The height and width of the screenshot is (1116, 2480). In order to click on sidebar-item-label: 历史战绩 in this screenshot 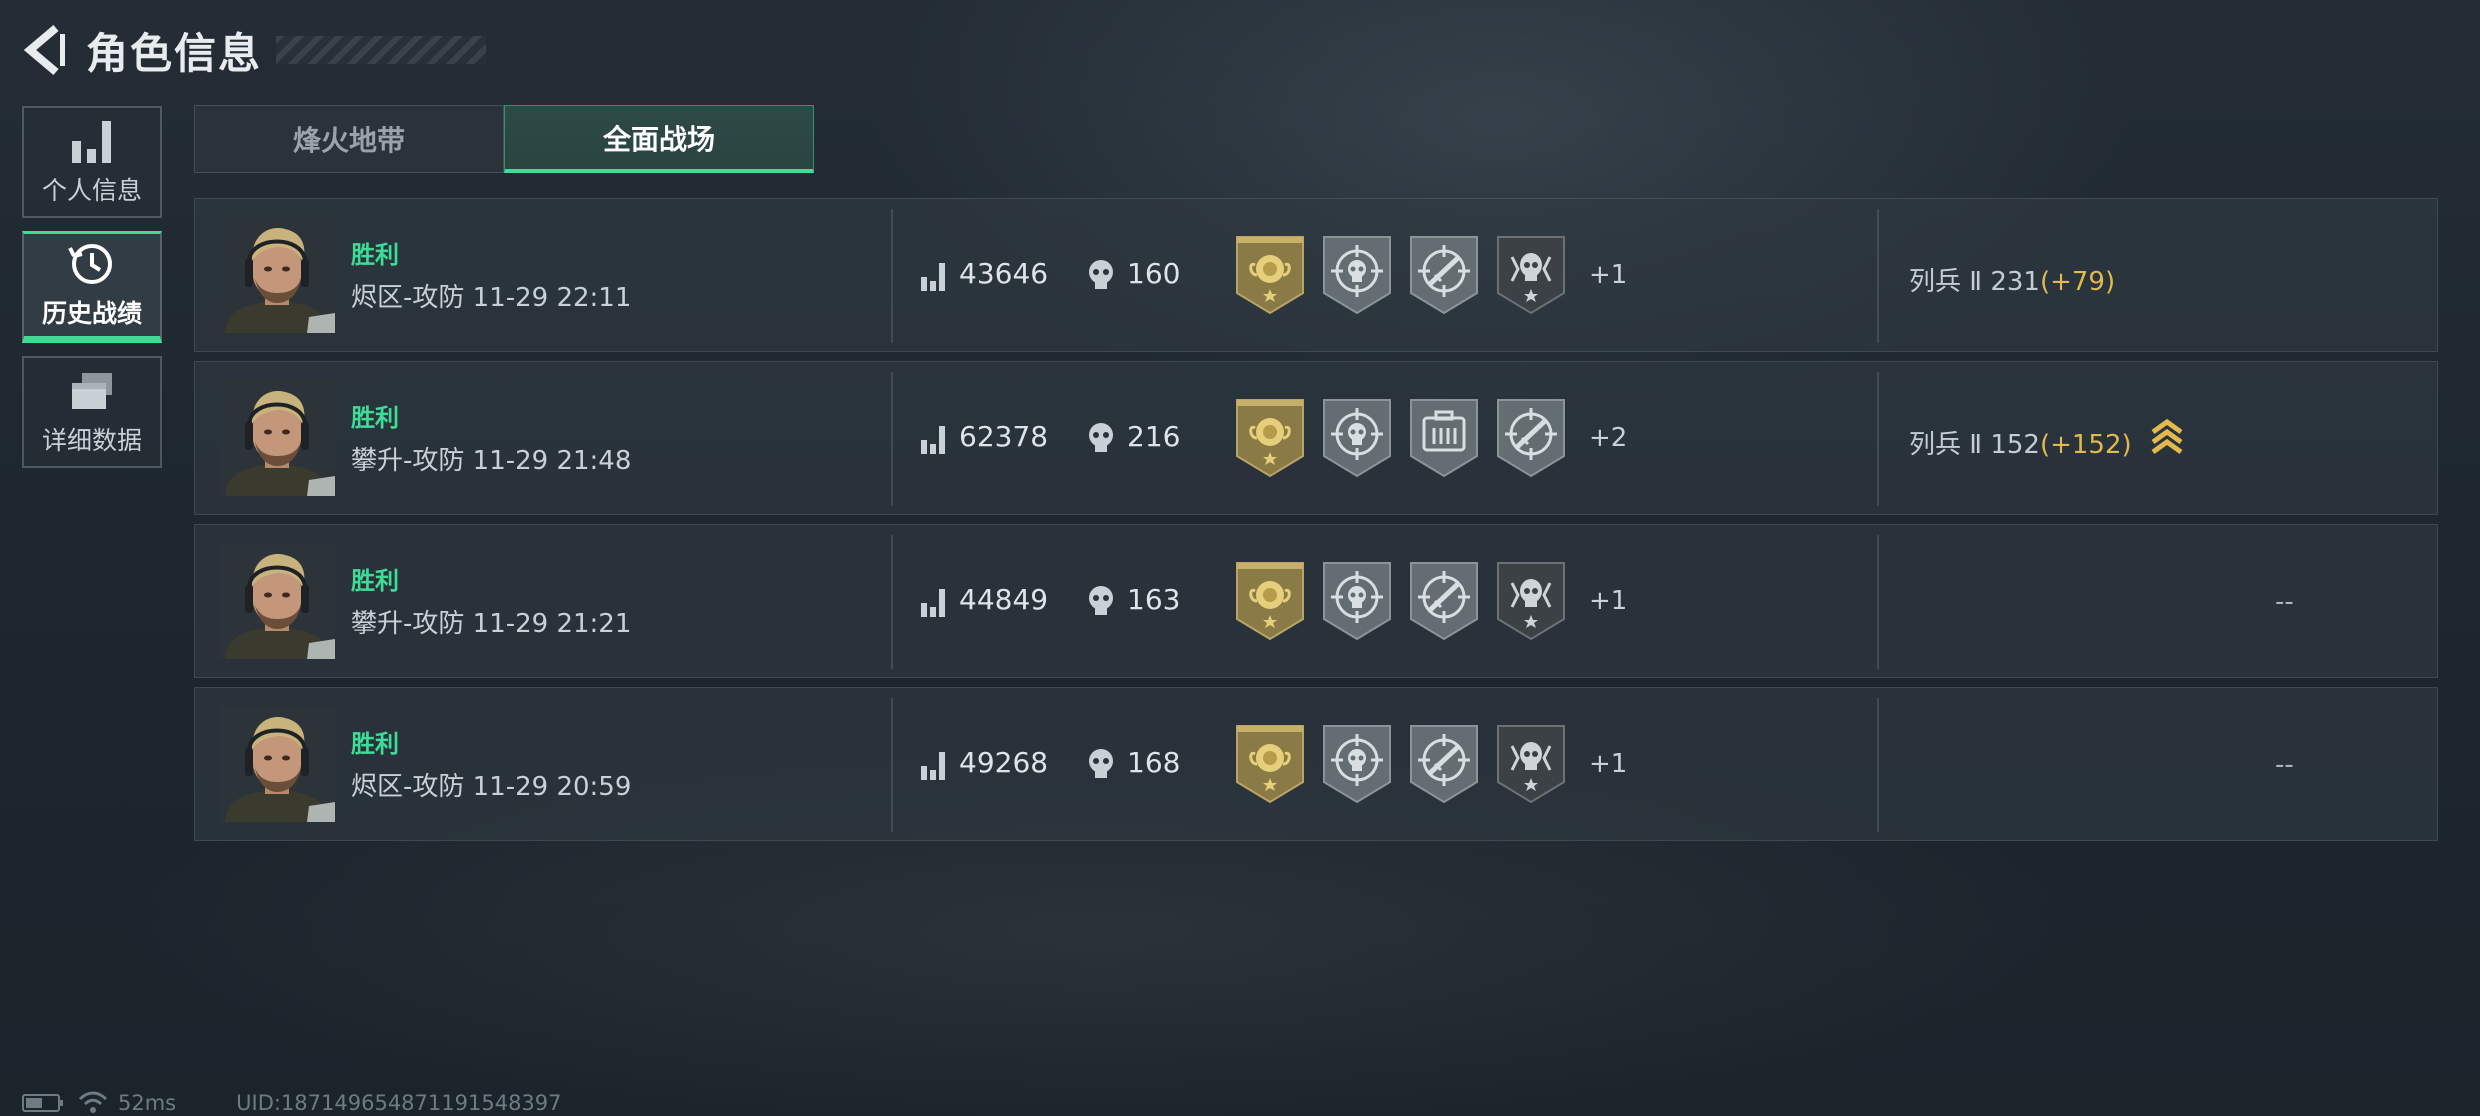, I will do `click(91, 313)`.